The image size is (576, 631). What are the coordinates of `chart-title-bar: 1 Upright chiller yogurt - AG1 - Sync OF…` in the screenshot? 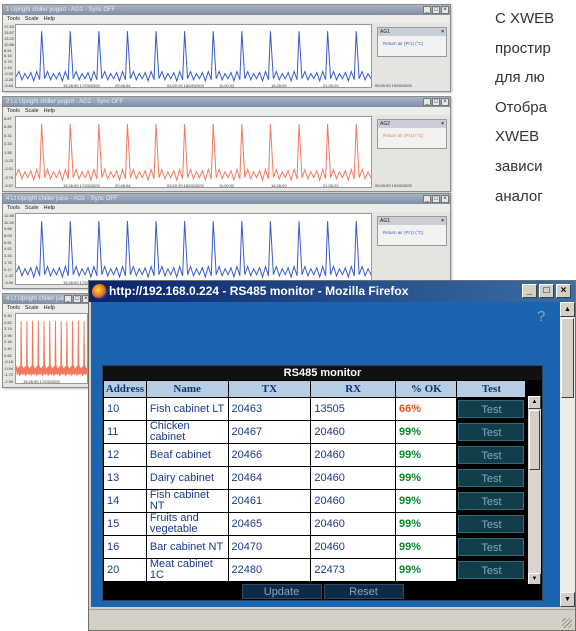 It's located at (226, 10).